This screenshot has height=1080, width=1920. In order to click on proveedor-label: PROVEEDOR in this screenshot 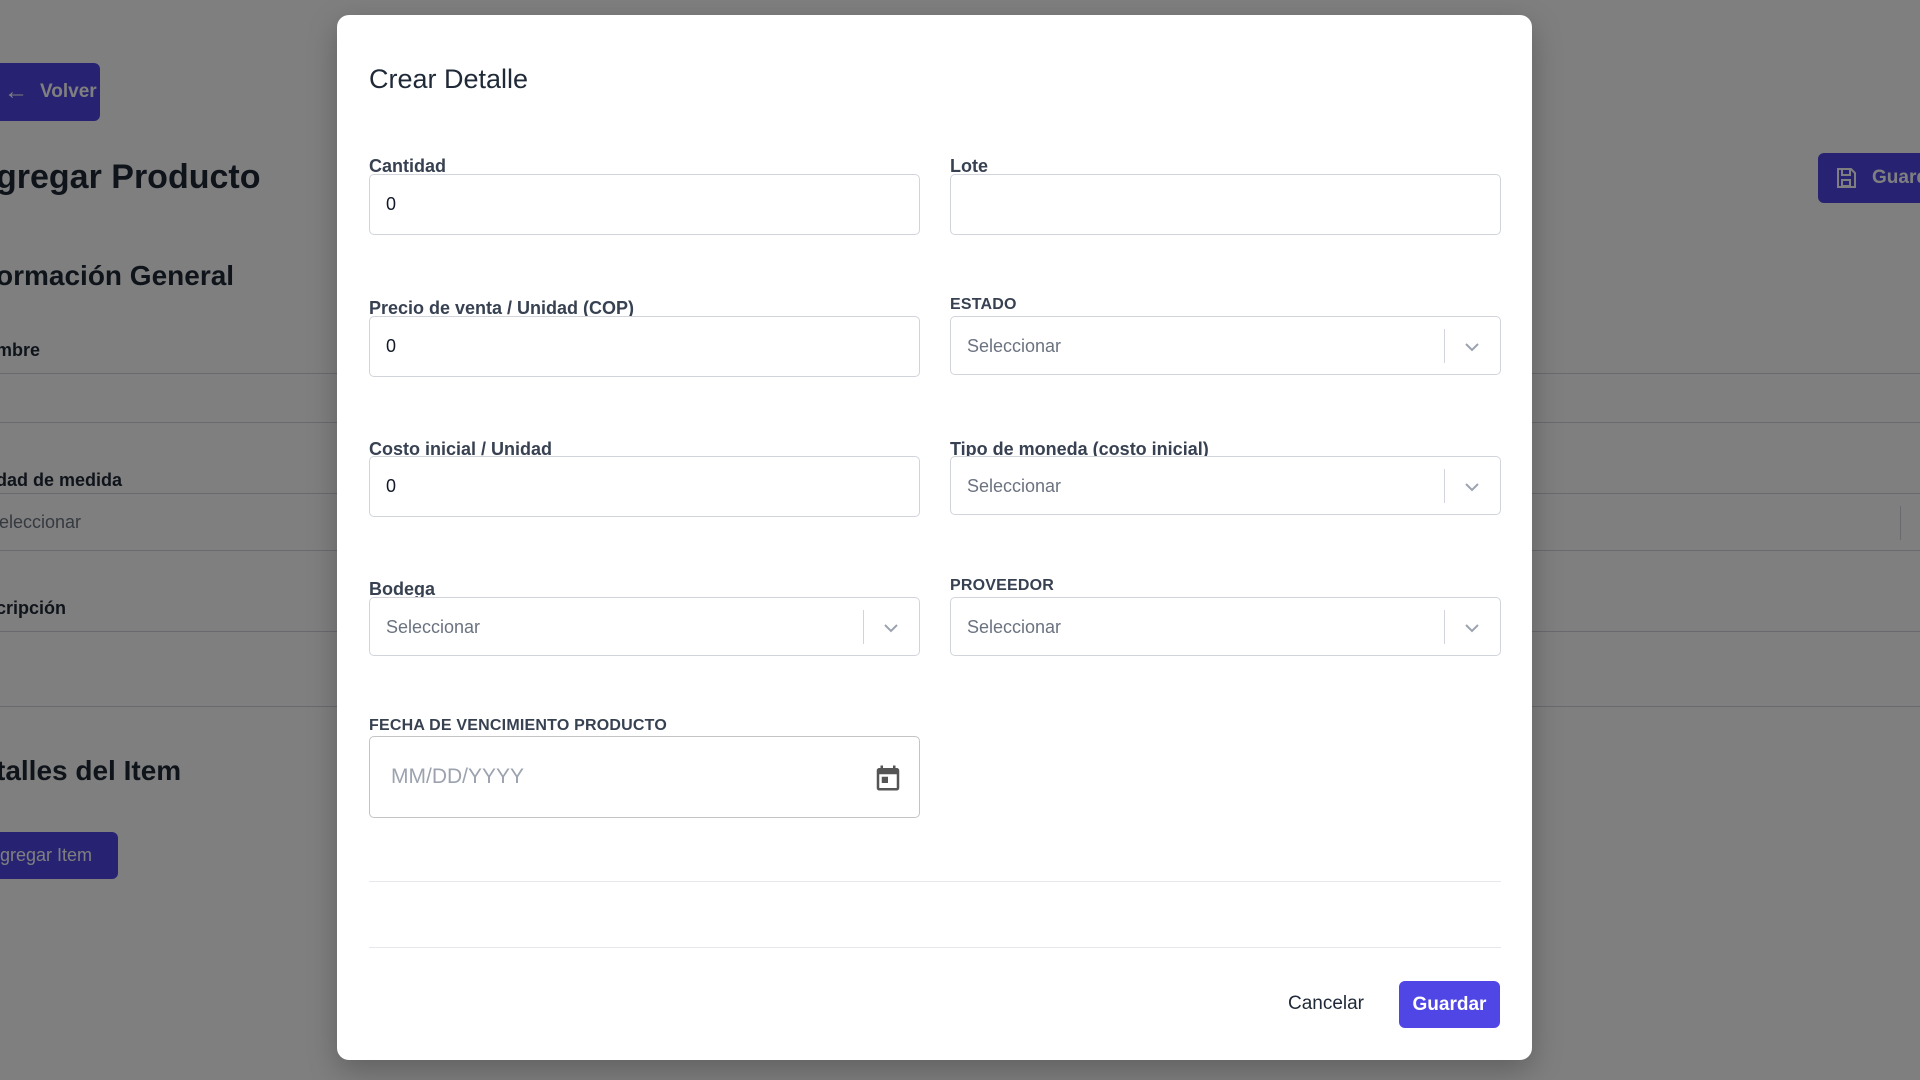, I will do `click(1002, 585)`.